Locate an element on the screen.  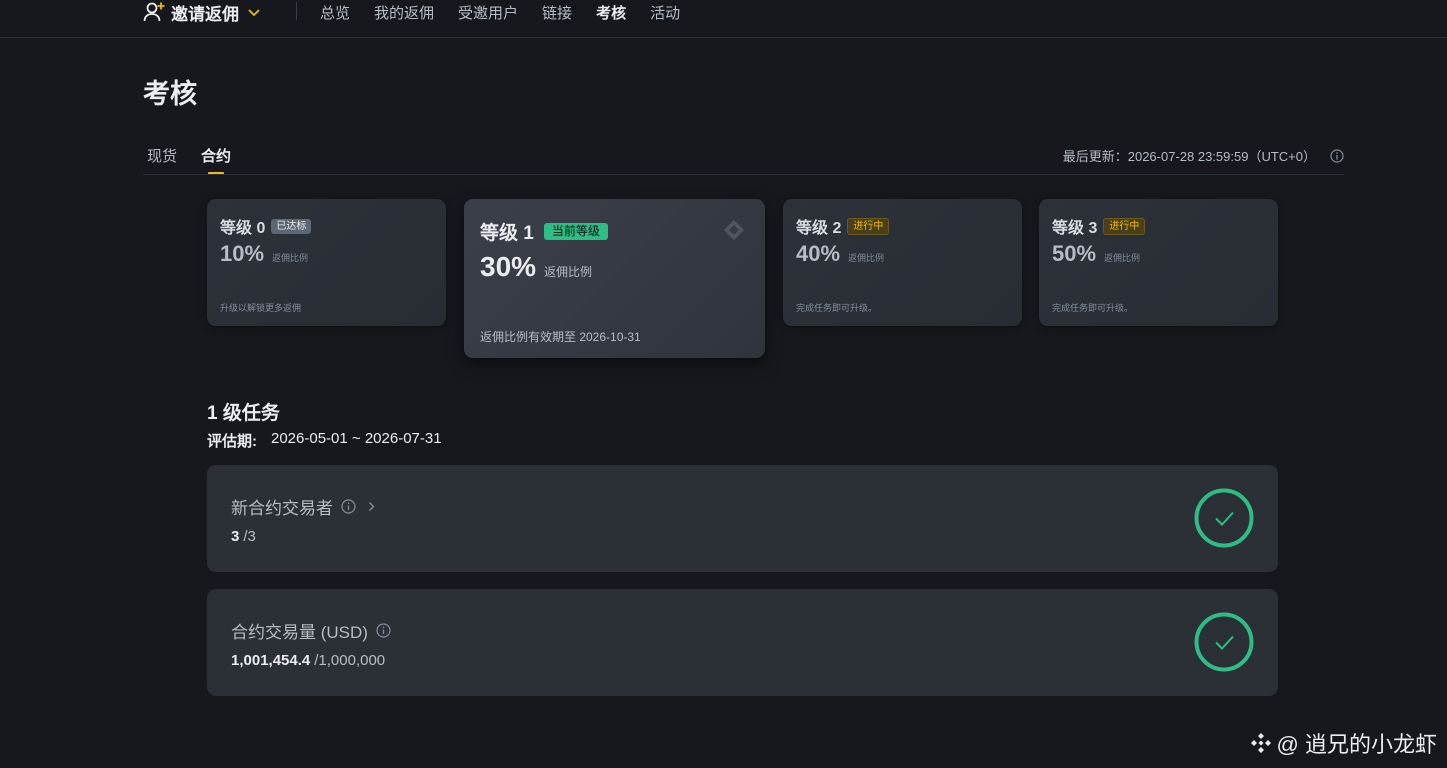
tier-header: 等级 0 已达标 is located at coordinates (266, 226).